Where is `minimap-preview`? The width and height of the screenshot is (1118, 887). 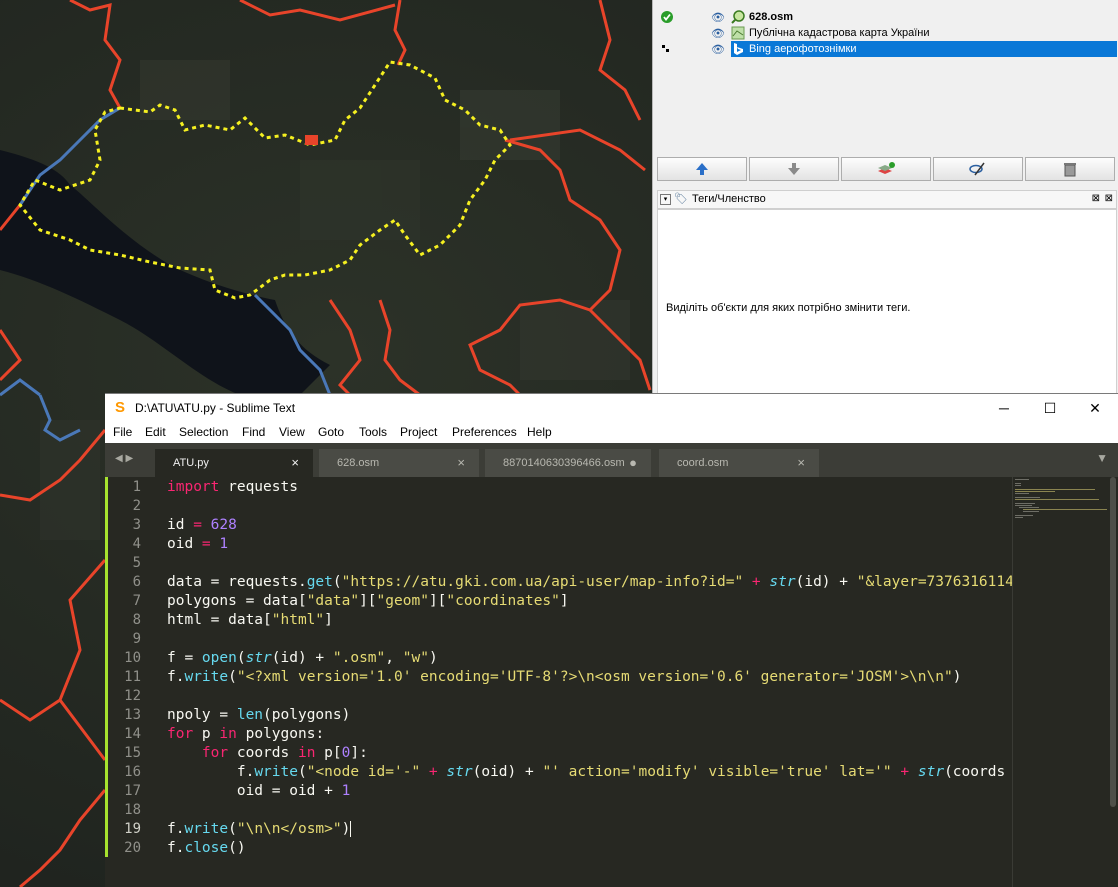
minimap-preview is located at coordinates (1061, 498).